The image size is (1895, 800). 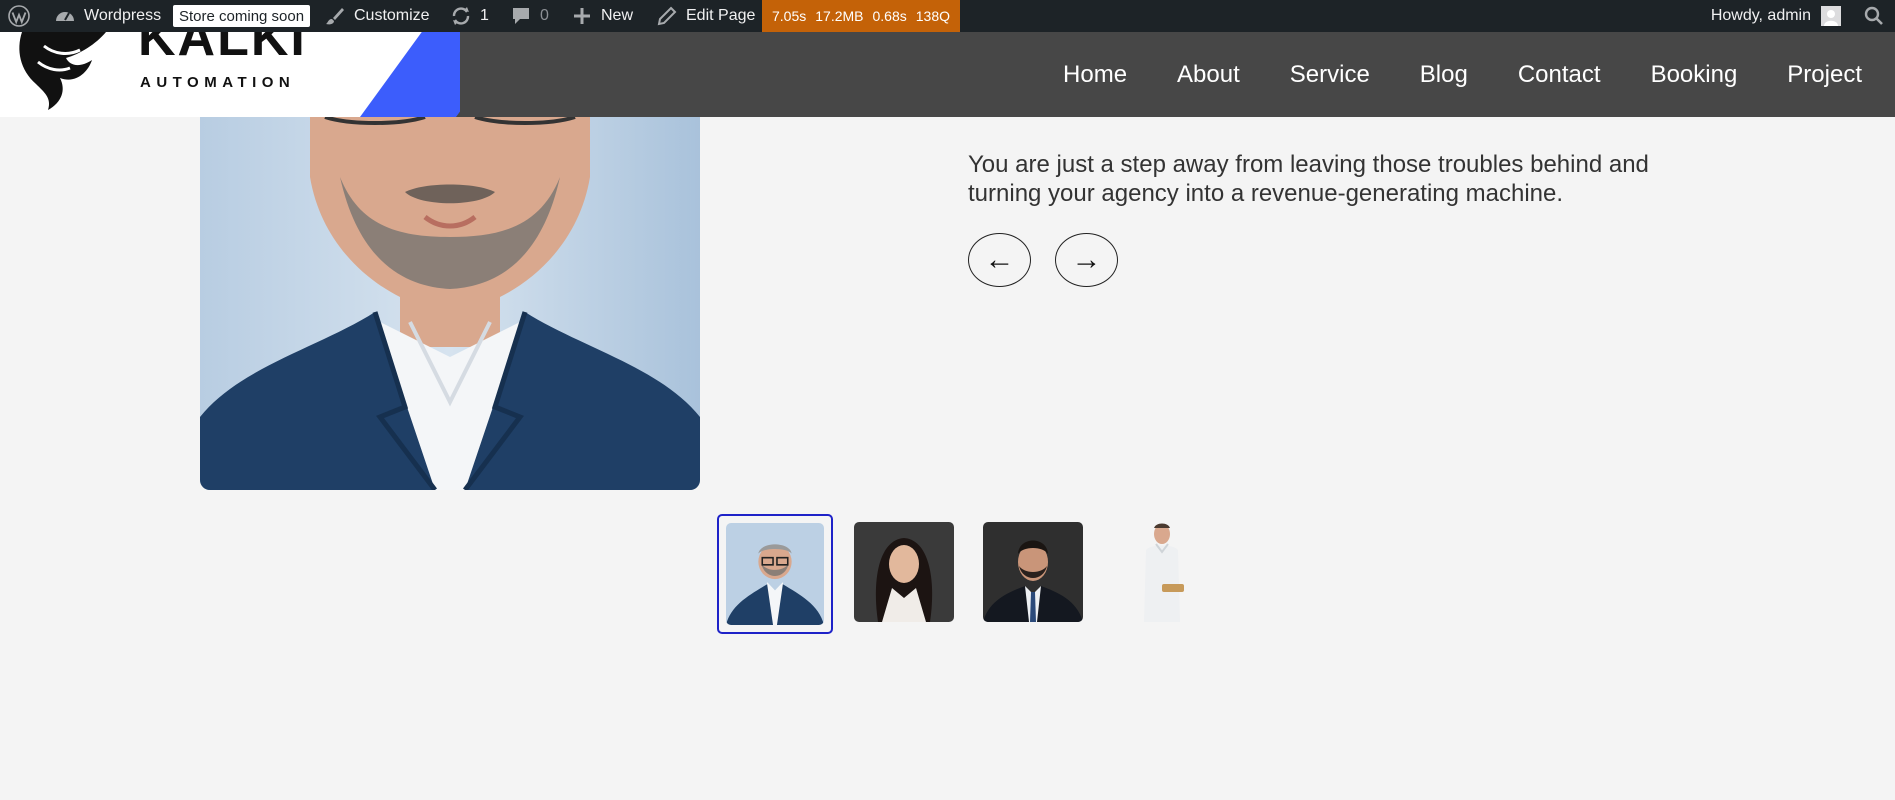 What do you see at coordinates (218, 82) in the screenshot?
I see `logo-subtitle: AUTOMATION` at bounding box center [218, 82].